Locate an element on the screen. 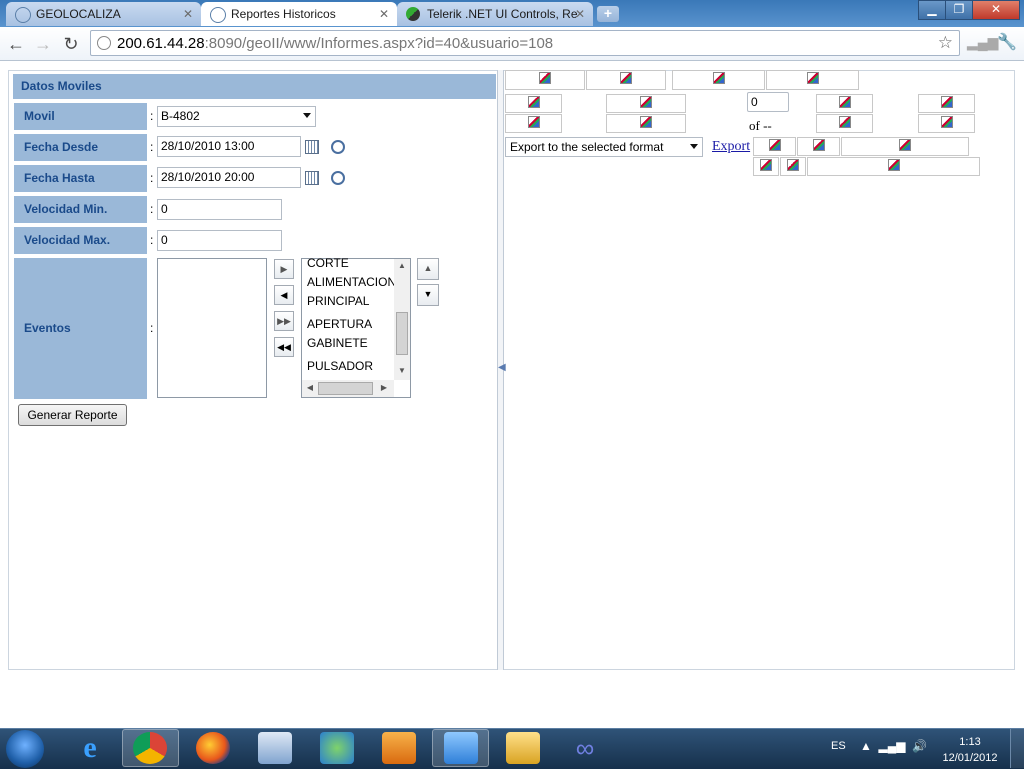  visual-studio-icon: ∞ is located at coordinates (585, 748).